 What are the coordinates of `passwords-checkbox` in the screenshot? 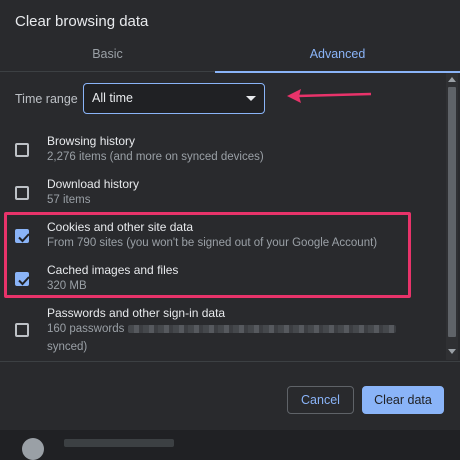 It's located at (22, 330).